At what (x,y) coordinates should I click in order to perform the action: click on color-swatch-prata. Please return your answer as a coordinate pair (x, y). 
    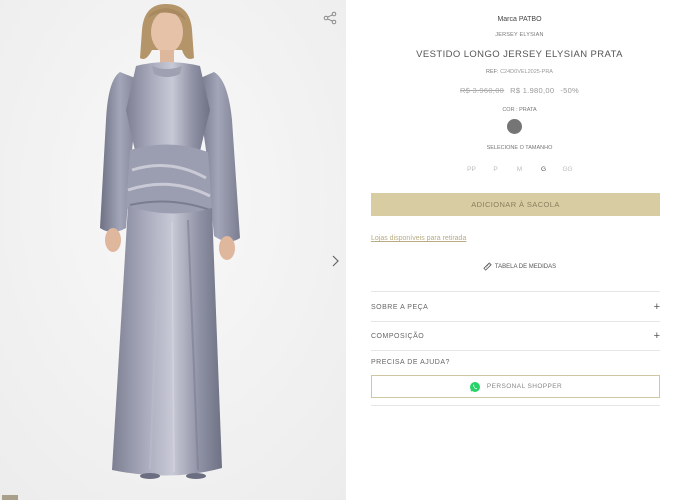
    Looking at the image, I should click on (514, 126).